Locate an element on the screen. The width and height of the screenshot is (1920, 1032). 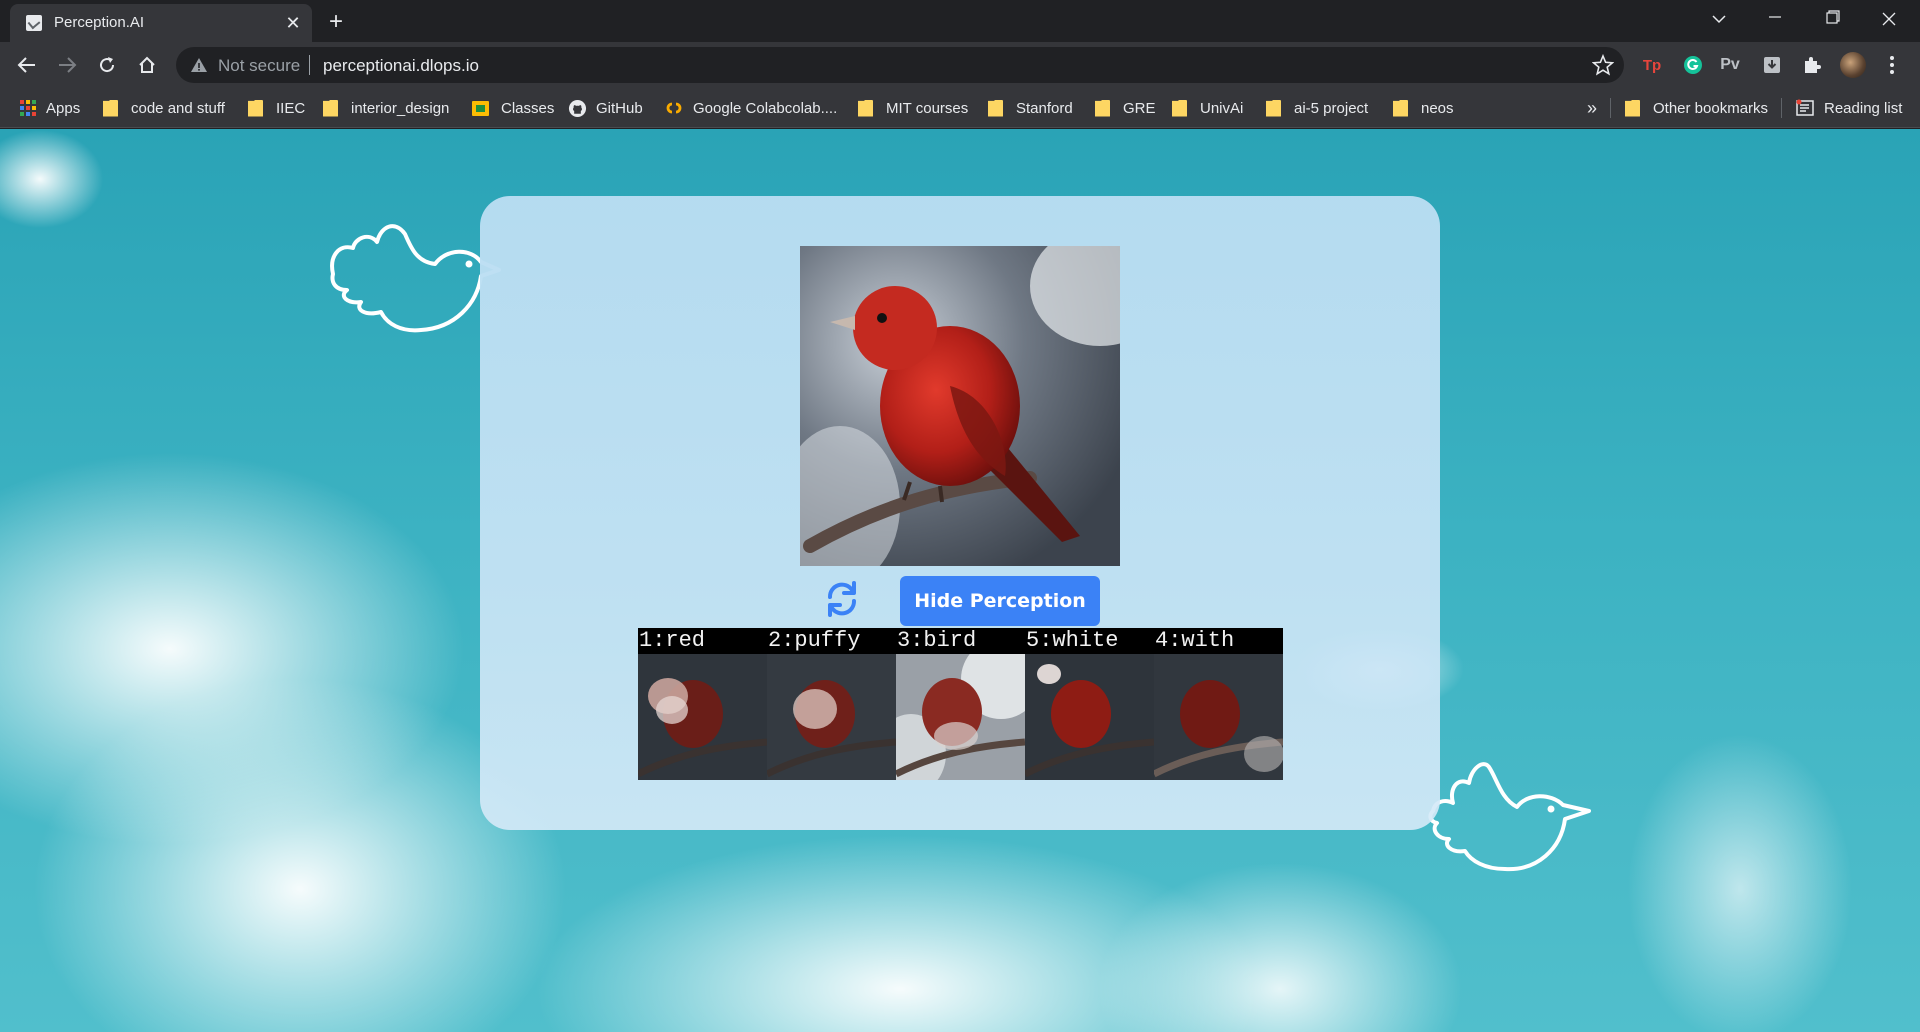
security-label: Not secure is located at coordinates (259, 66).